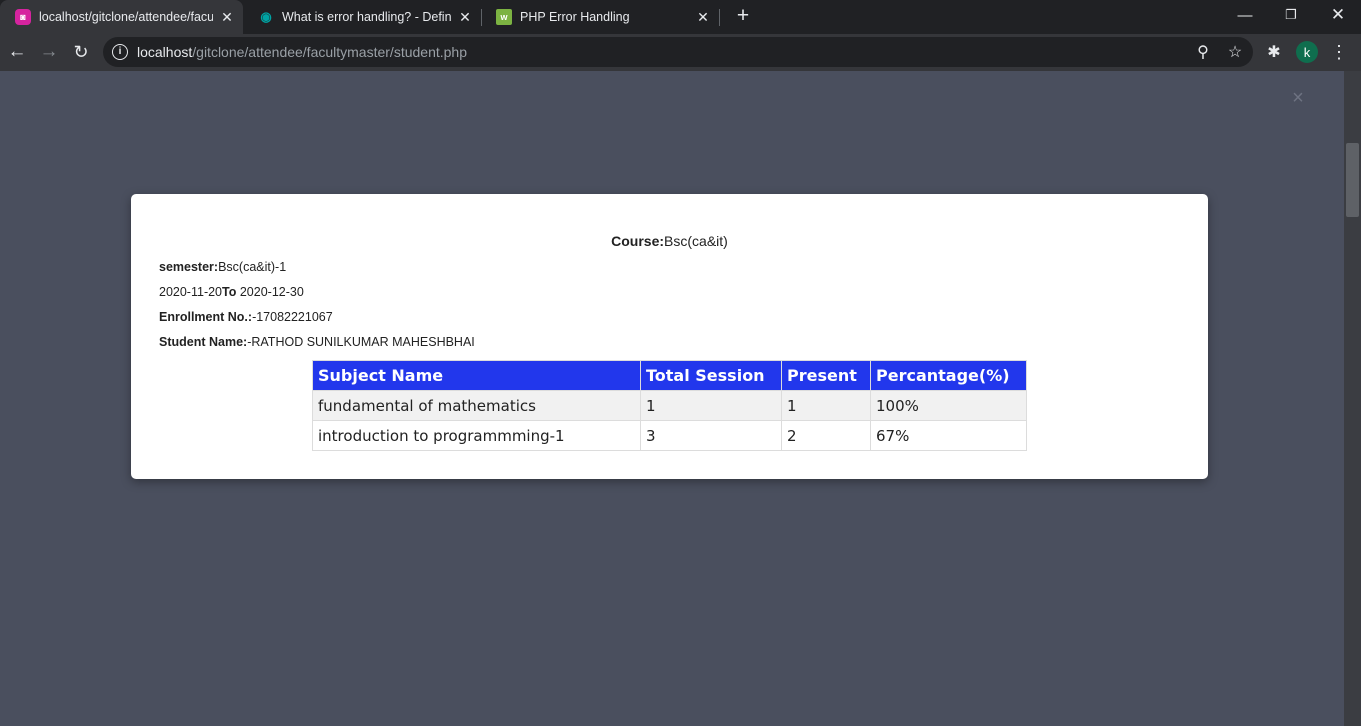 Image resolution: width=1361 pixels, height=726 pixels. What do you see at coordinates (223, 267) in the screenshot?
I see `semester-line: semester:Bsc(ca&it)-1` at bounding box center [223, 267].